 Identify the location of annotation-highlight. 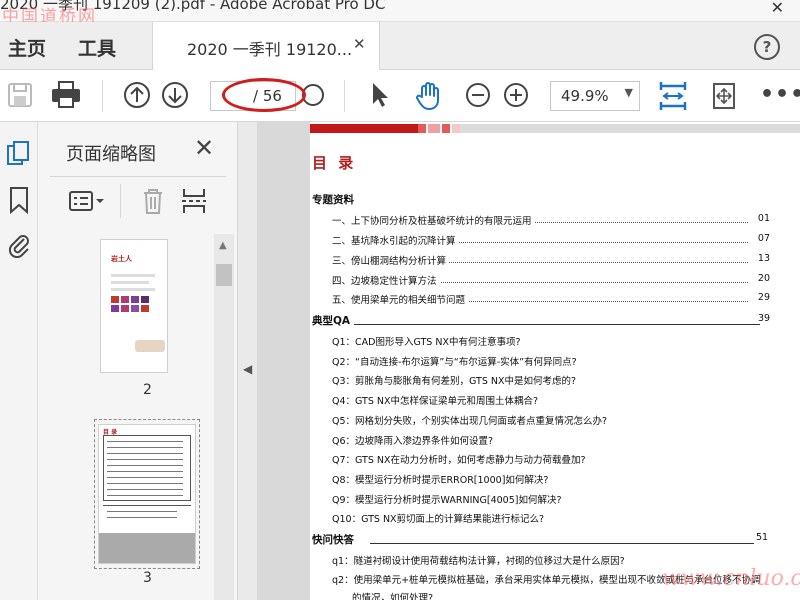
(264, 95).